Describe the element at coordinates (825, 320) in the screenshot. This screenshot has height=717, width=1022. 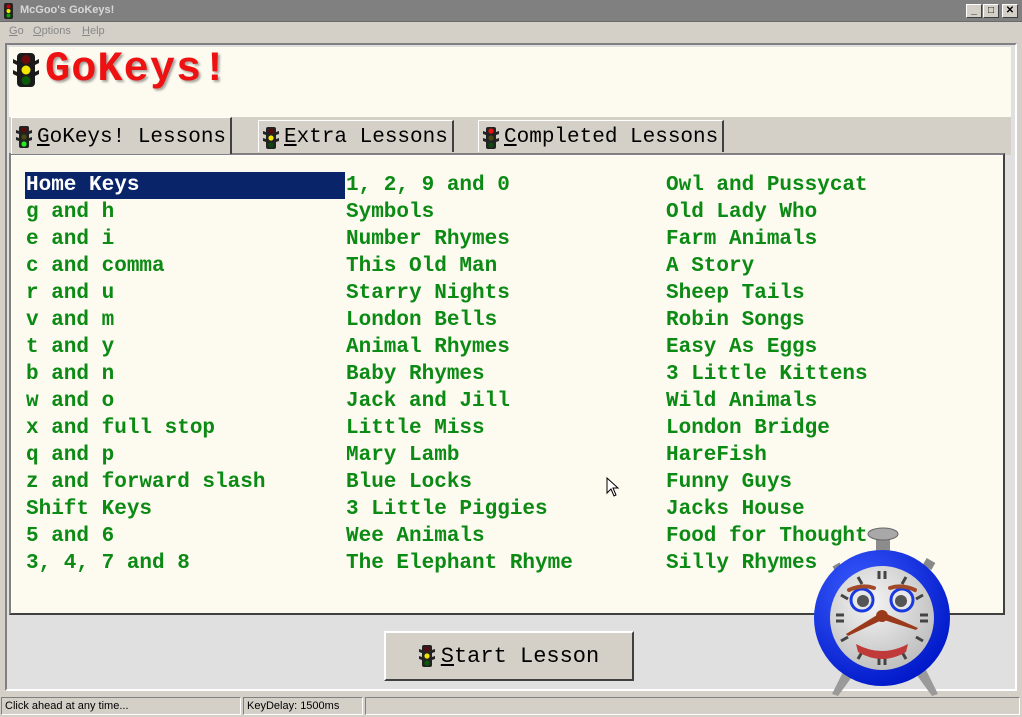
I see `lesson-item: Robin Songs` at that location.